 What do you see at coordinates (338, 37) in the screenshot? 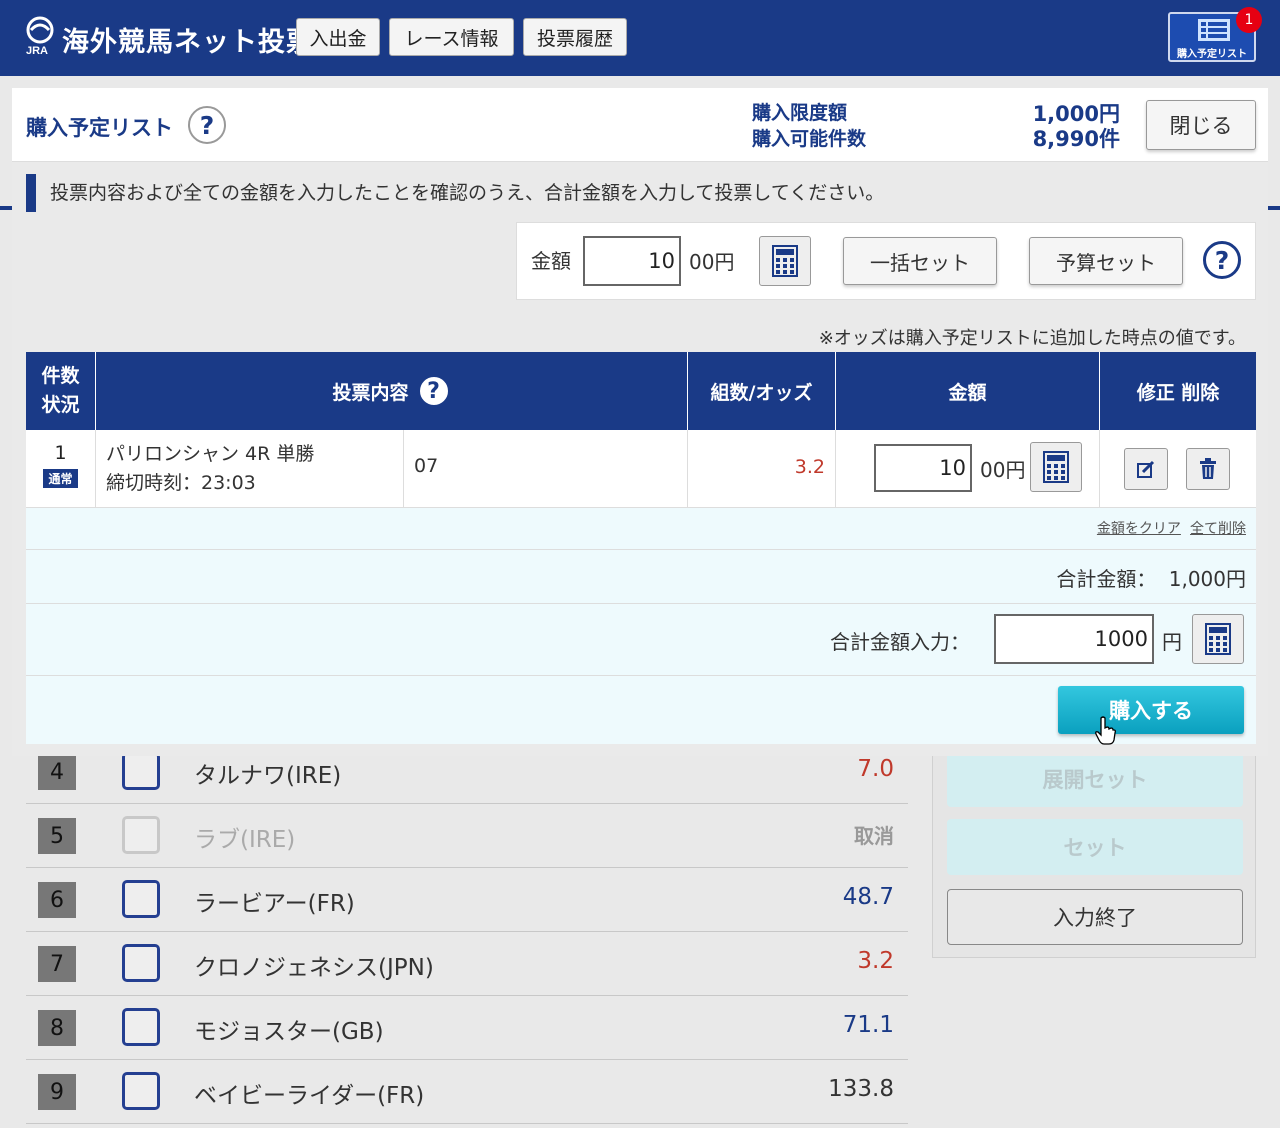
I see `nav-deposit-button: 入出金` at bounding box center [338, 37].